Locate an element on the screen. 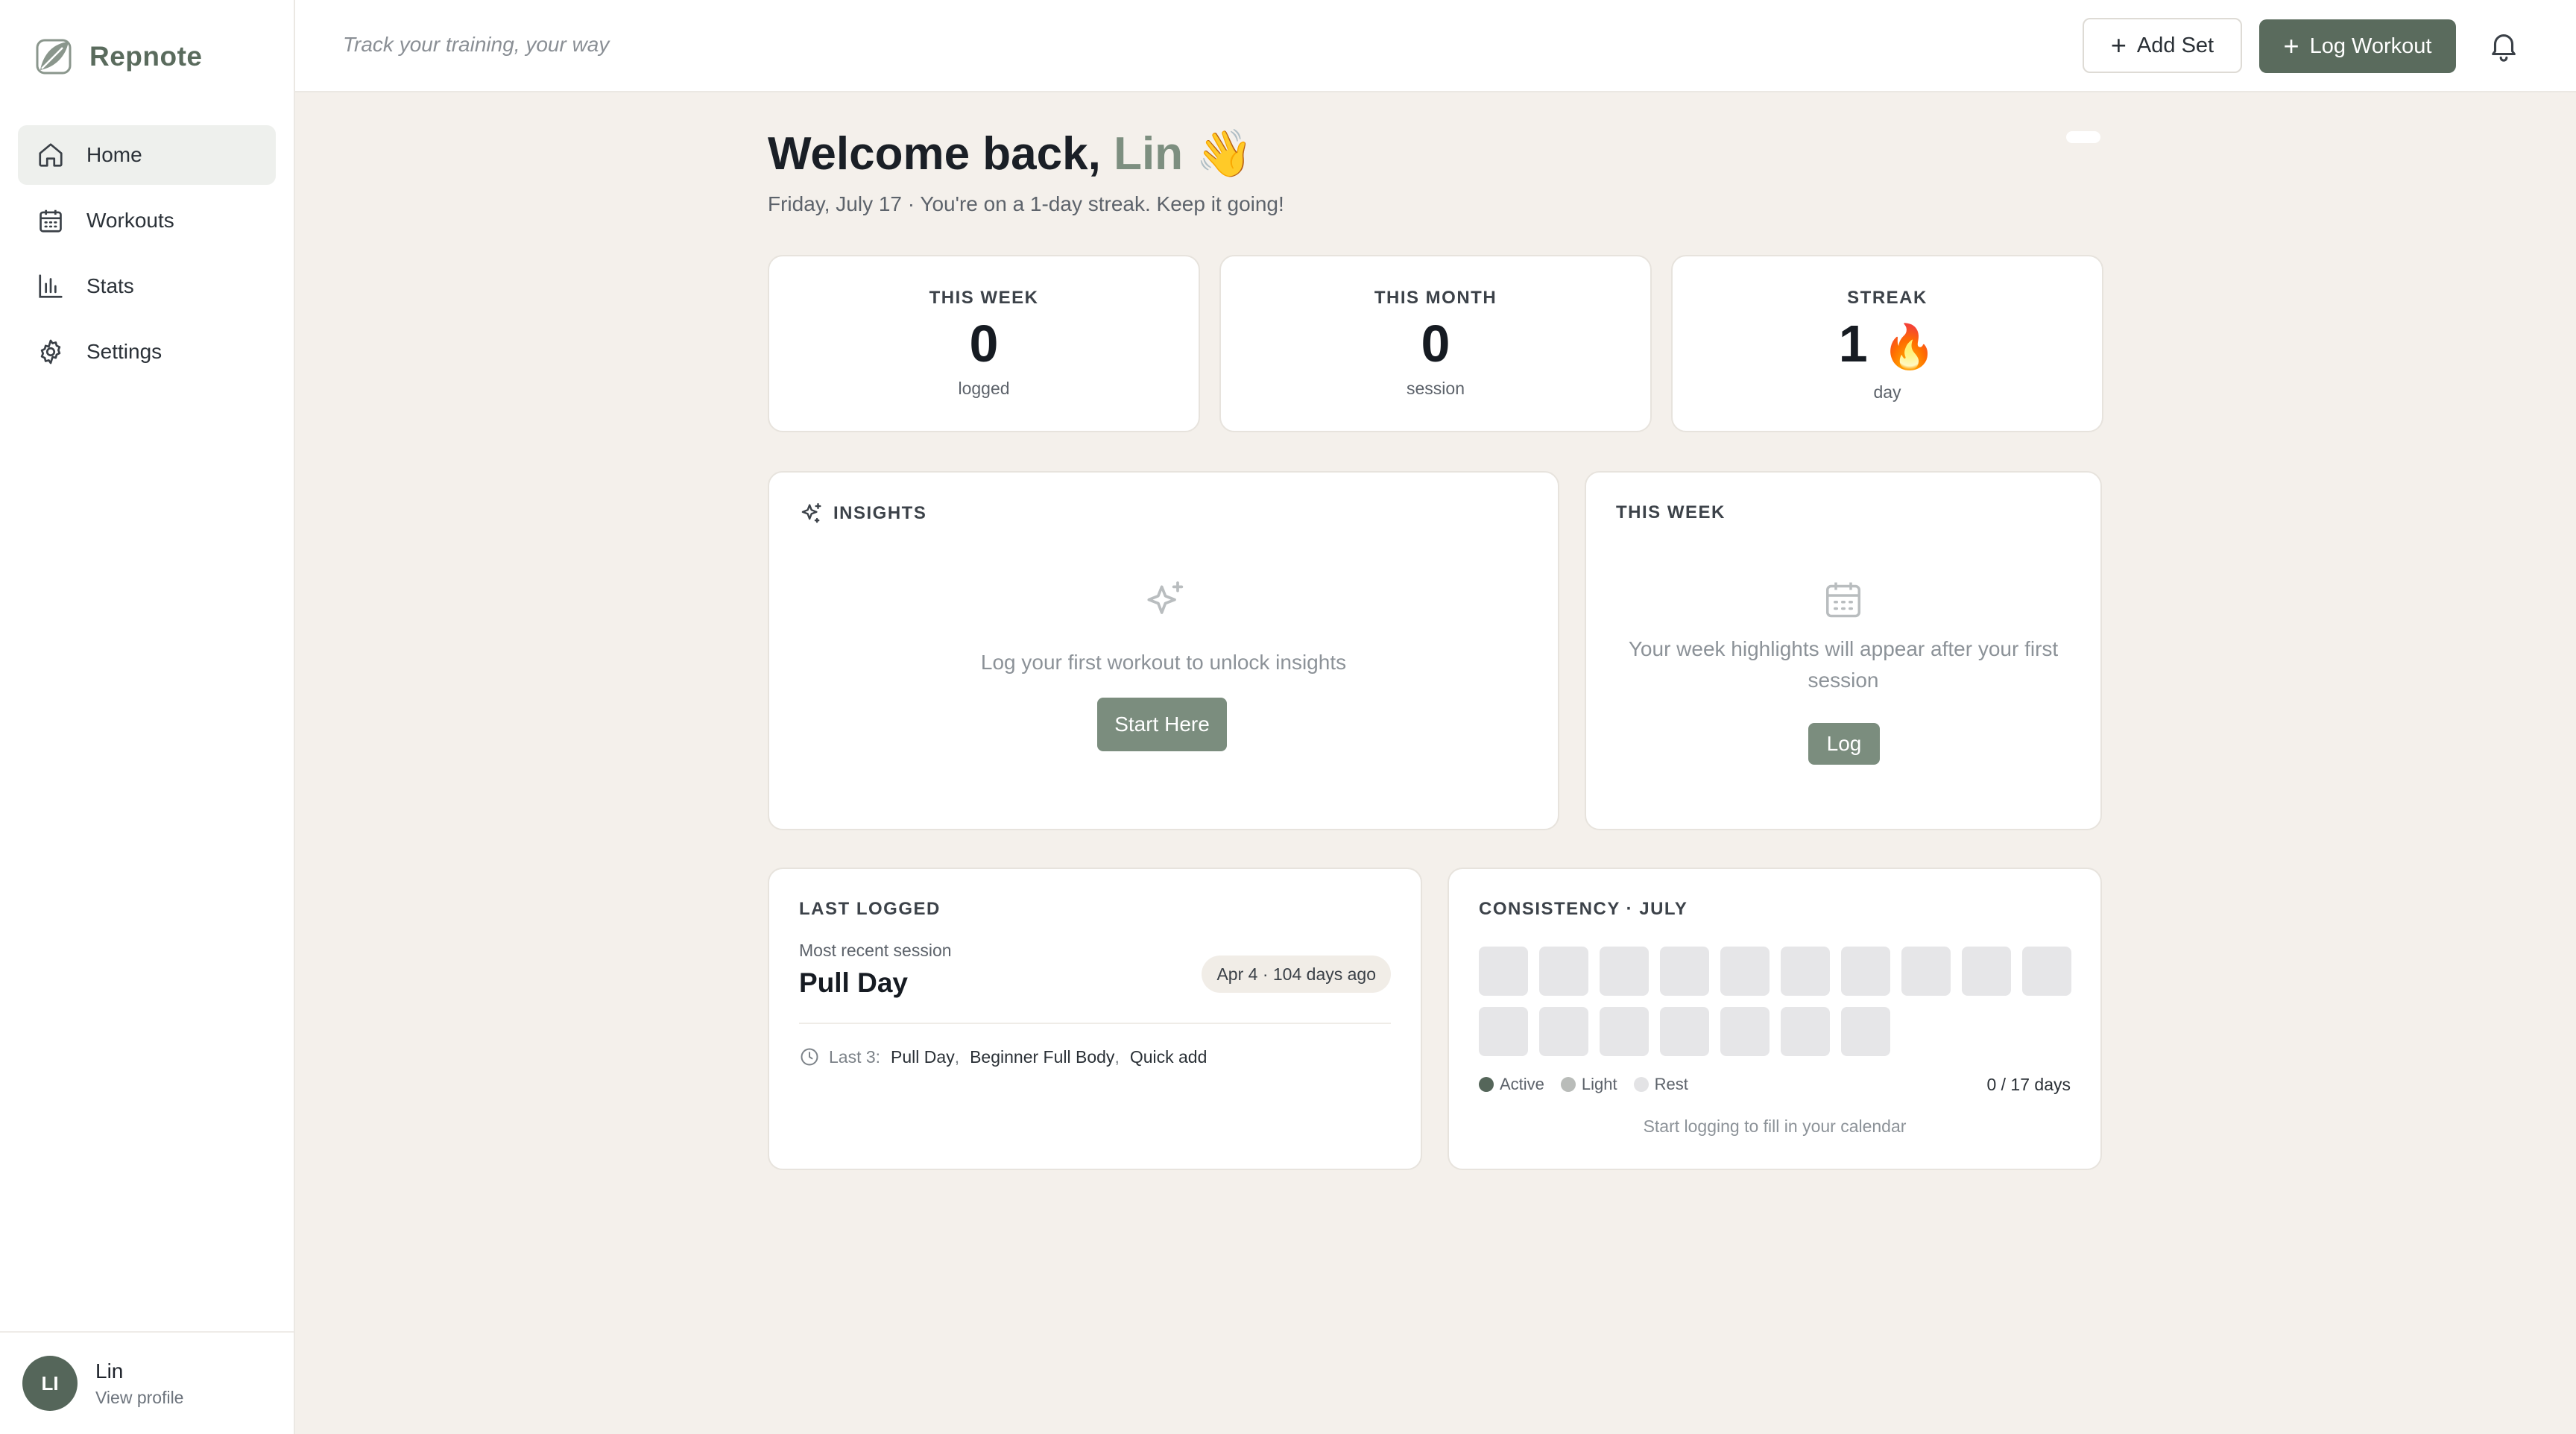 The image size is (2576, 1434). stat-card-streak: STREAK 1 🔥 day is located at coordinates (1887, 344).